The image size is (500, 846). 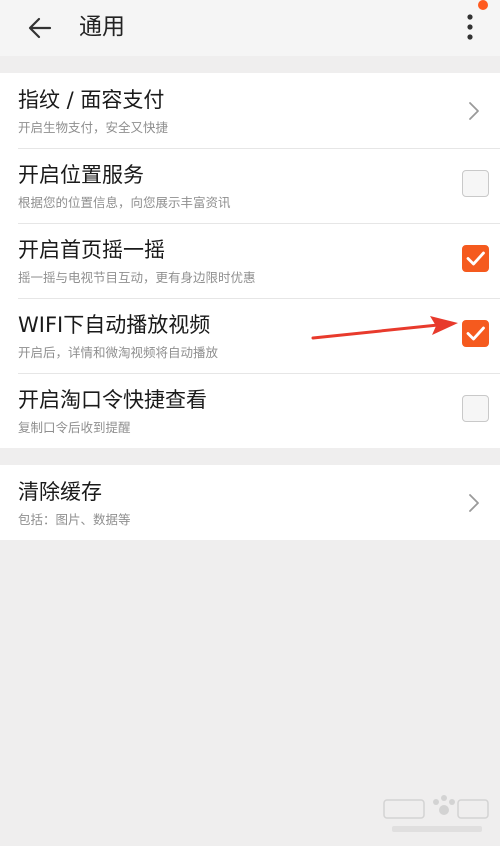 I want to click on watermark-logo-icon, so click(x=436, y=813).